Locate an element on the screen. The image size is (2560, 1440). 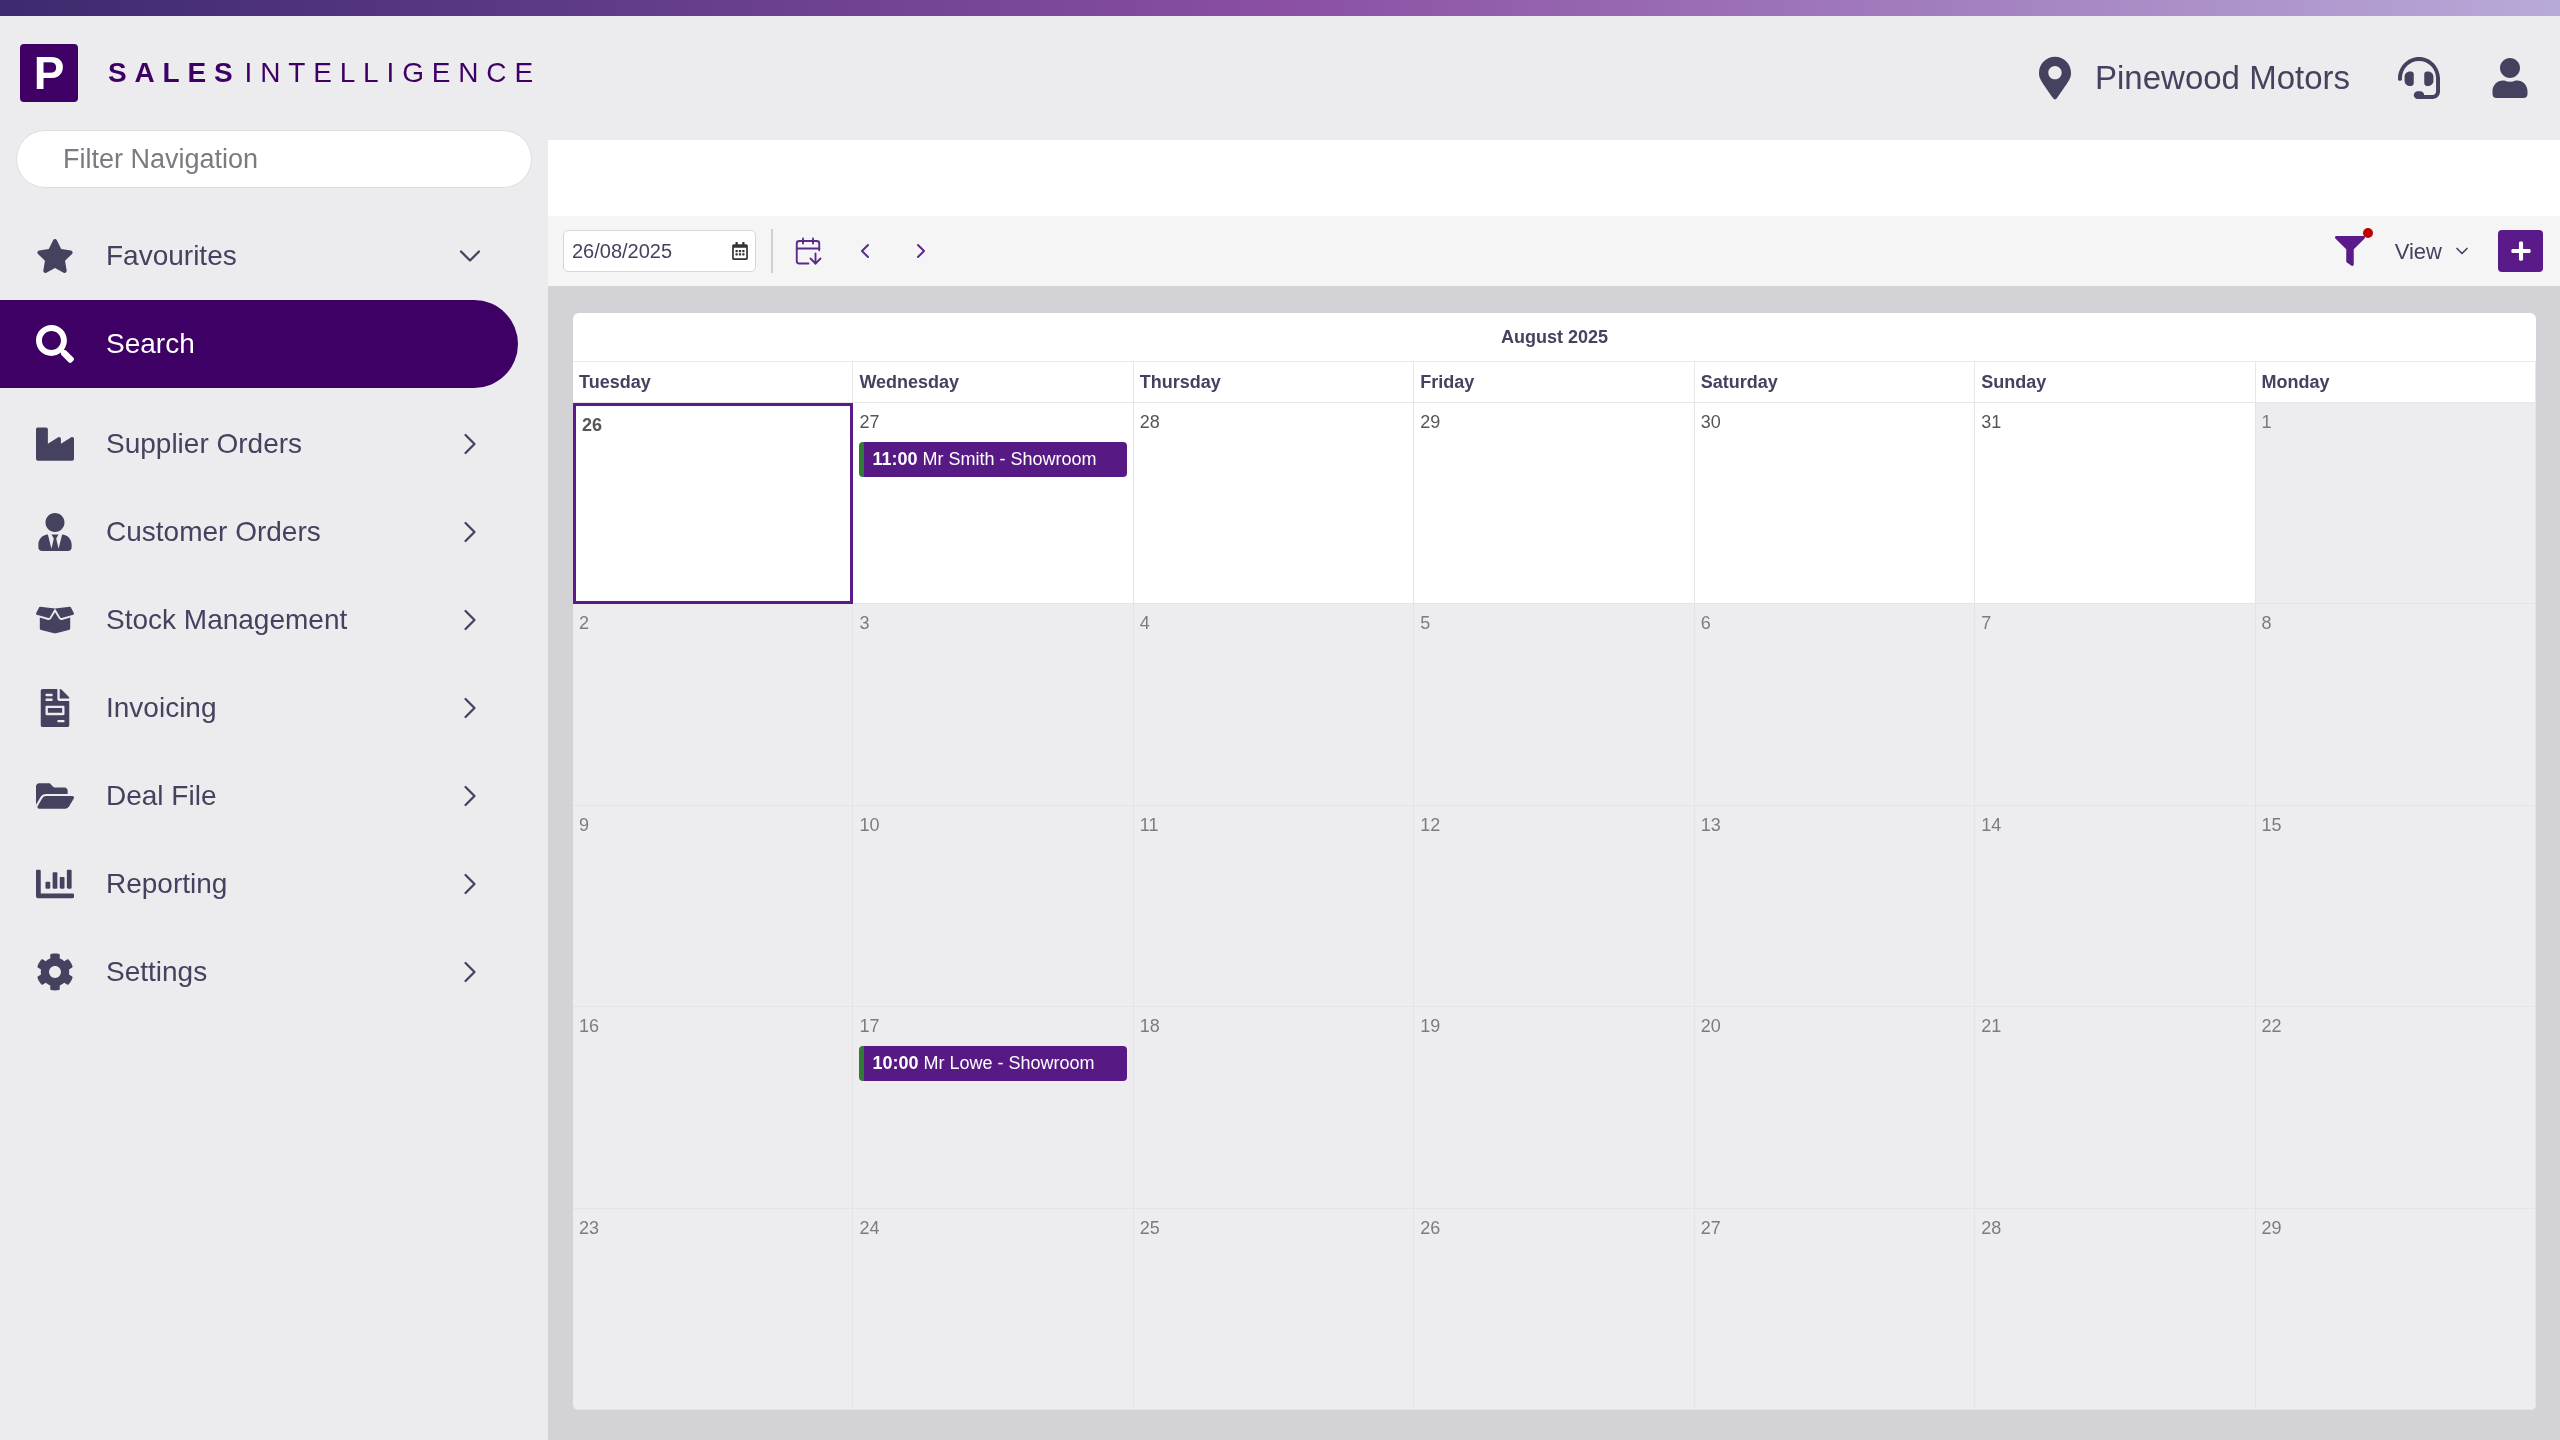
day-cell: 15 is located at coordinates (2395, 906).